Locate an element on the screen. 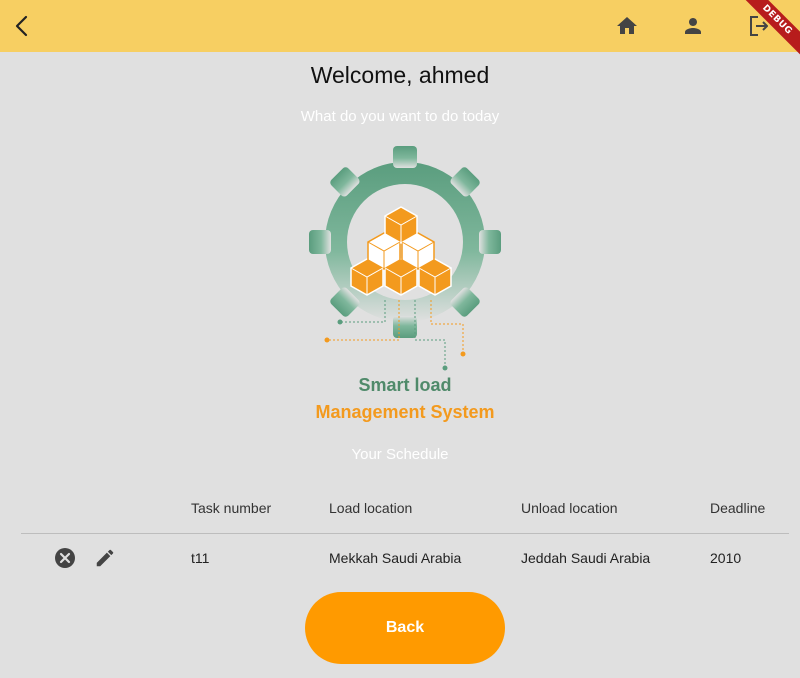 This screenshot has width=800, height=678. edit-icon is located at coordinates (105, 558).